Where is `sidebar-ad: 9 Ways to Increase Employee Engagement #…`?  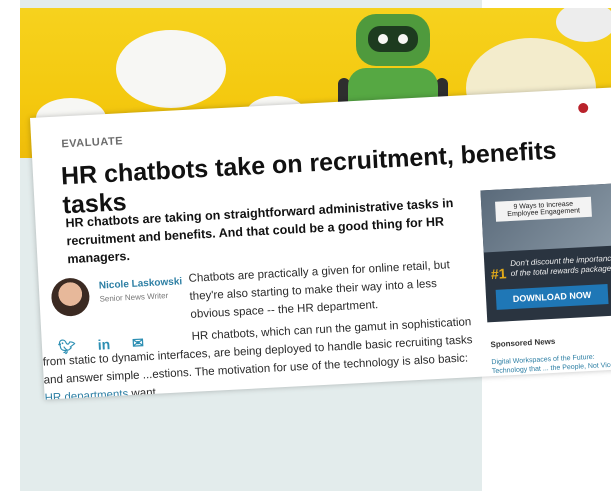
sidebar-ad: 9 Ways to Increase Employee Engagement #… is located at coordinates (545, 253).